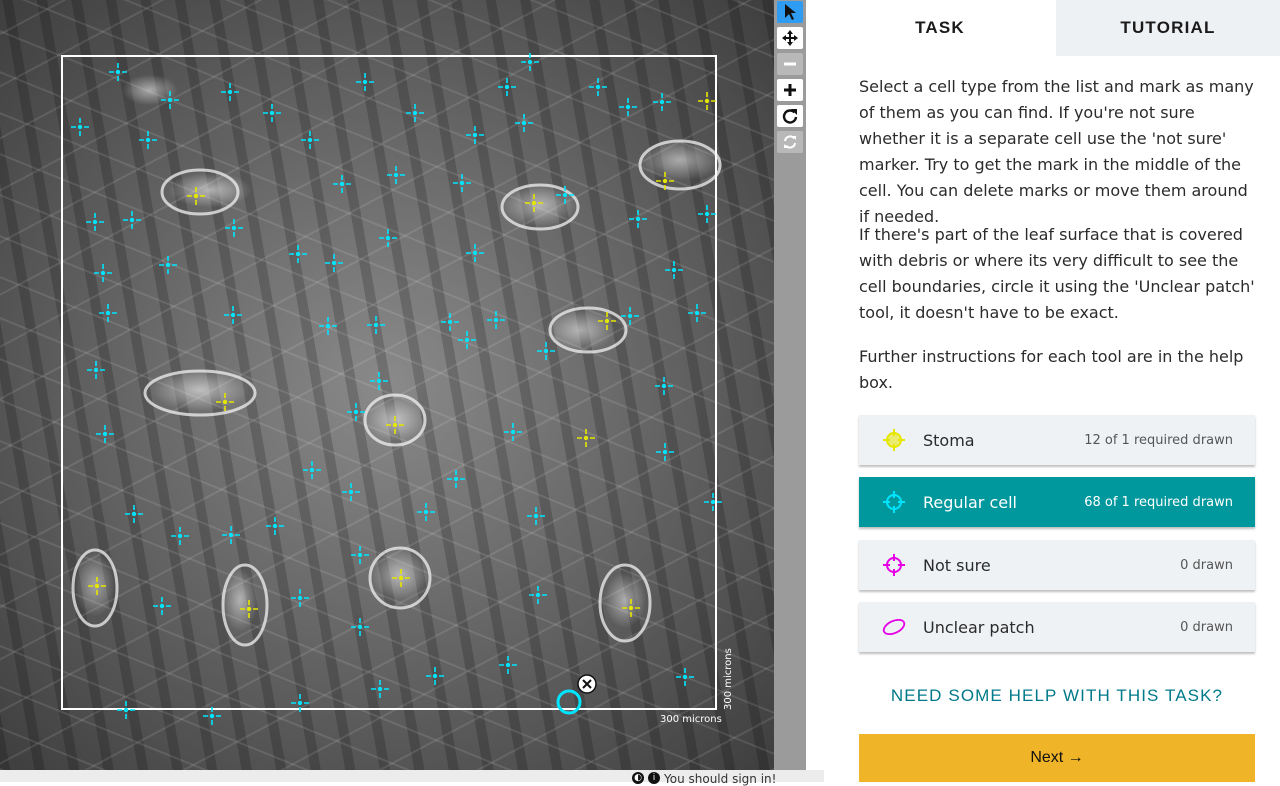 The image size is (1280, 786). Describe the element at coordinates (1057, 696) in the screenshot. I see `help-link: NEED SOME HELP WITH THIS TASK?` at that location.